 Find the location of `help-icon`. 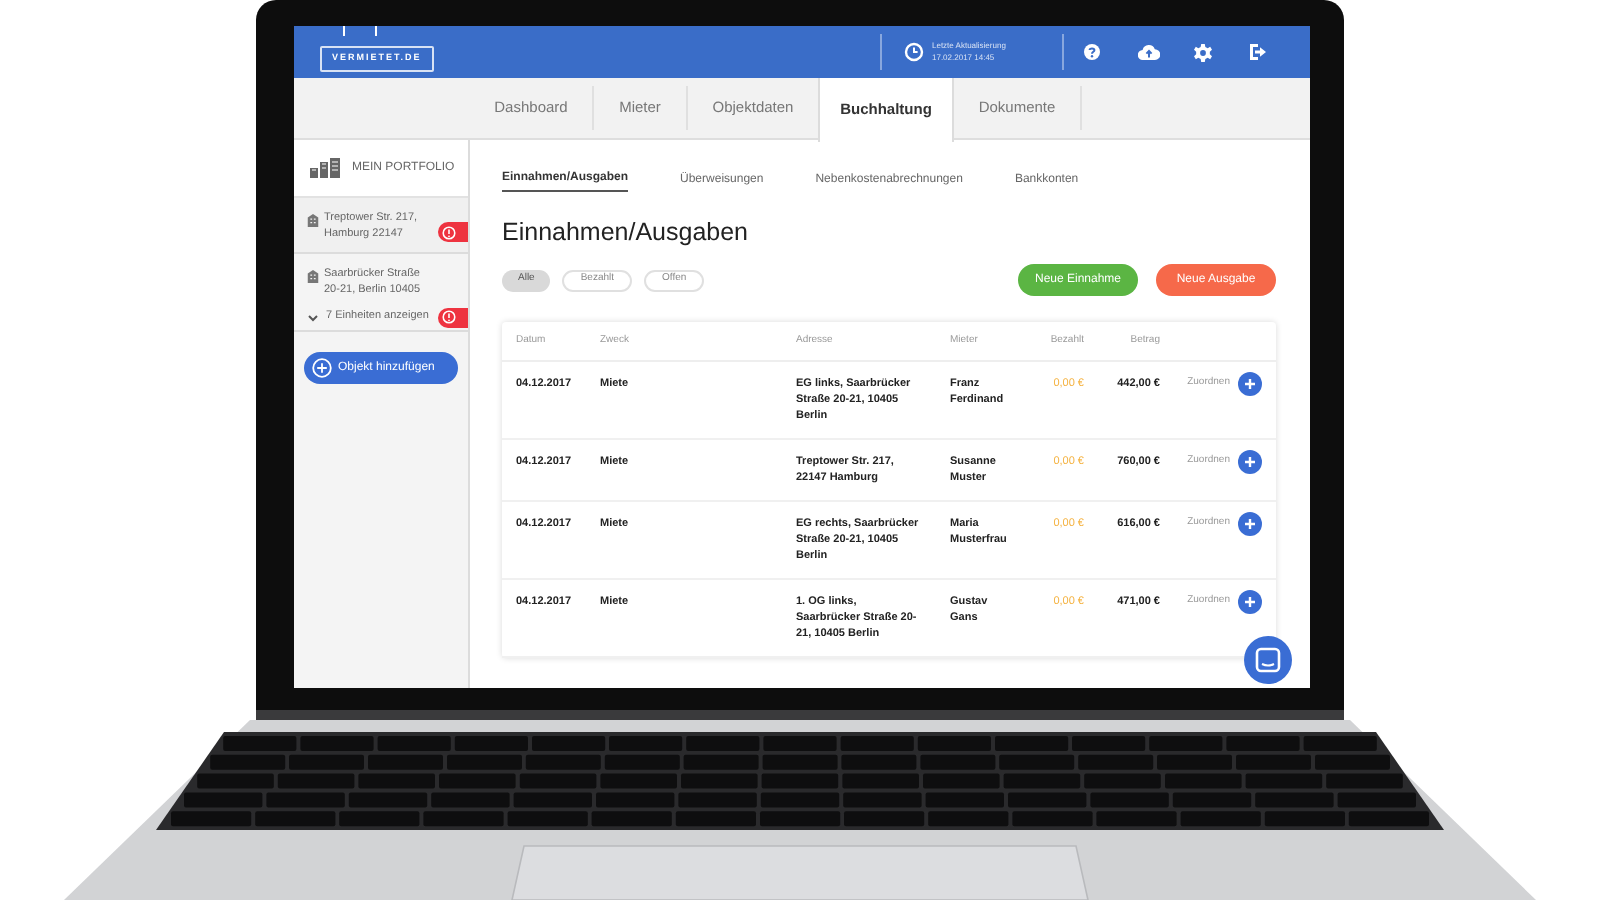

help-icon is located at coordinates (1092, 52).